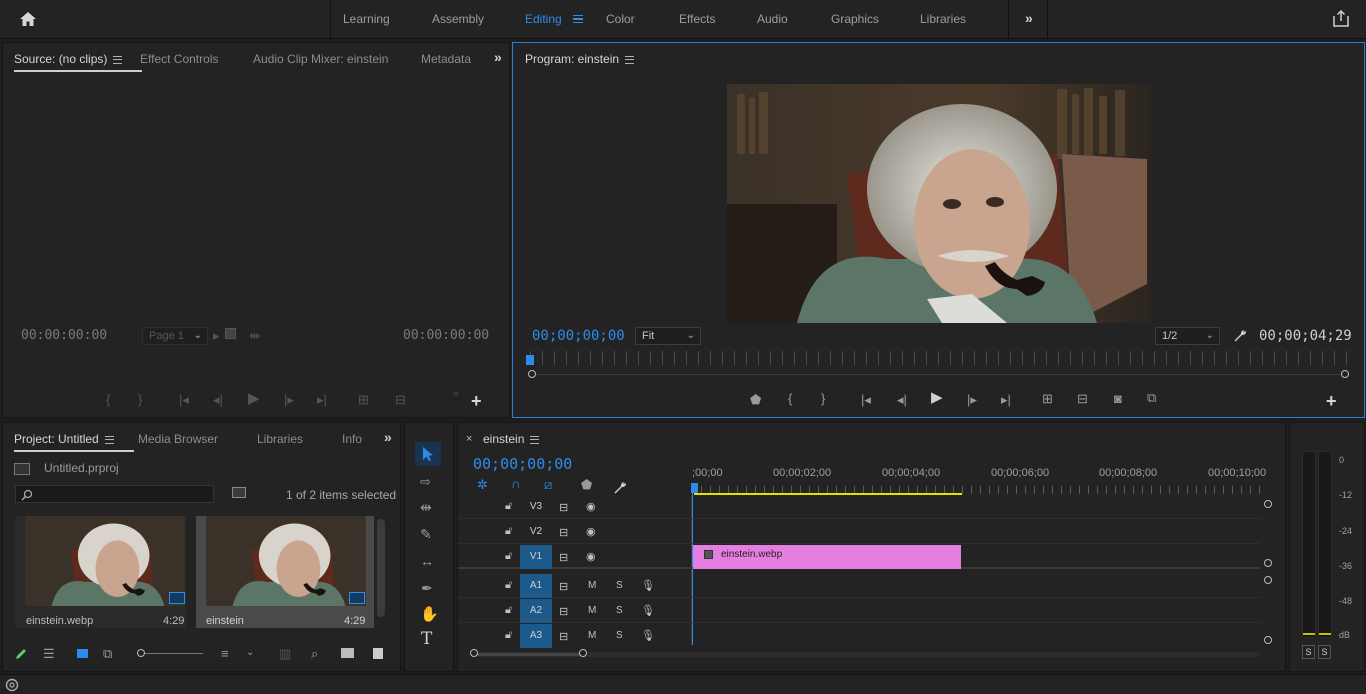 The image size is (1366, 694). I want to click on project-item: einstein 4:29, so click(285, 572).